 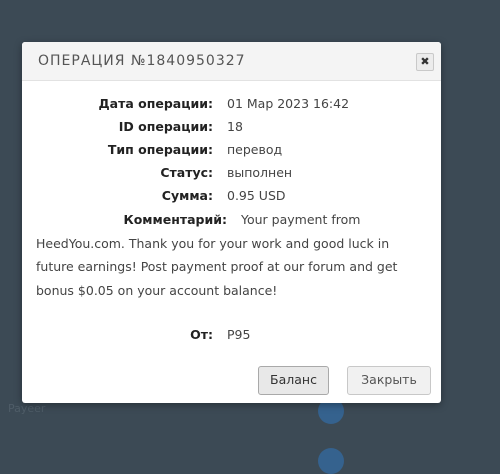 What do you see at coordinates (187, 195) in the screenshot?
I see `amount-label: Сумма:` at bounding box center [187, 195].